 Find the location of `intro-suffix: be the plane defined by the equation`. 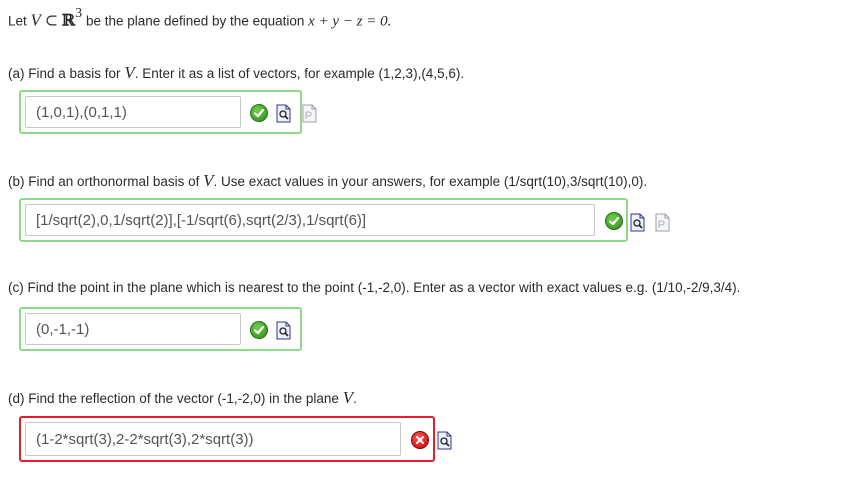

intro-suffix: be the plane defined by the equation is located at coordinates (195, 21).